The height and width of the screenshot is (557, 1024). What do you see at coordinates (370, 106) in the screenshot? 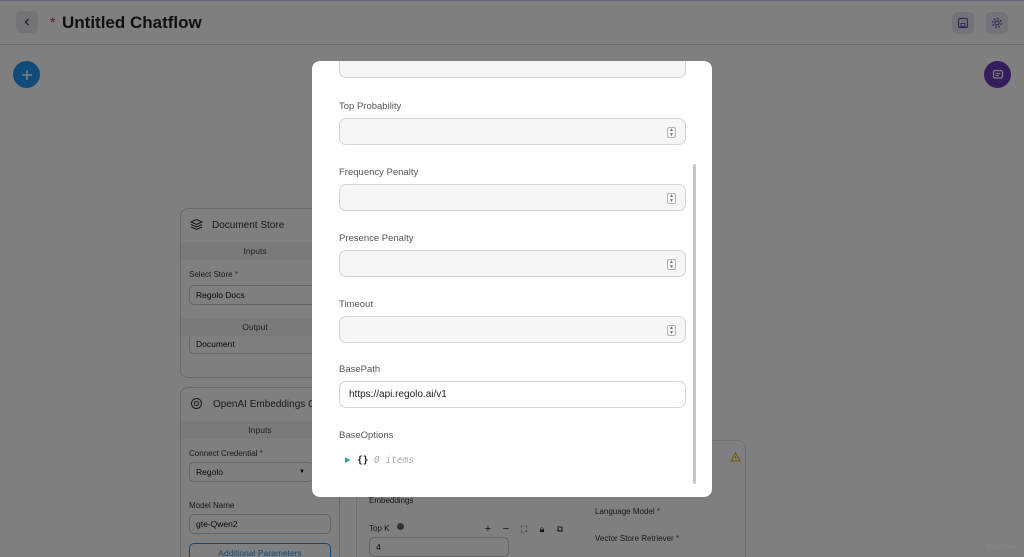
I see `field-label-top-probability: Top Probability` at bounding box center [370, 106].